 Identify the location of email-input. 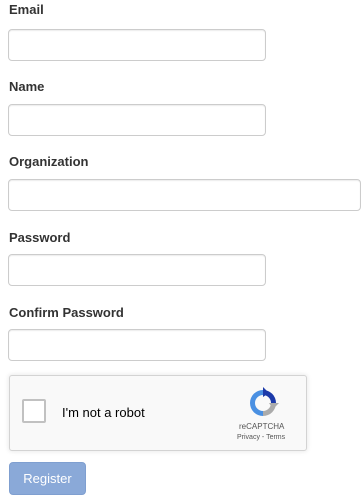
(137, 45).